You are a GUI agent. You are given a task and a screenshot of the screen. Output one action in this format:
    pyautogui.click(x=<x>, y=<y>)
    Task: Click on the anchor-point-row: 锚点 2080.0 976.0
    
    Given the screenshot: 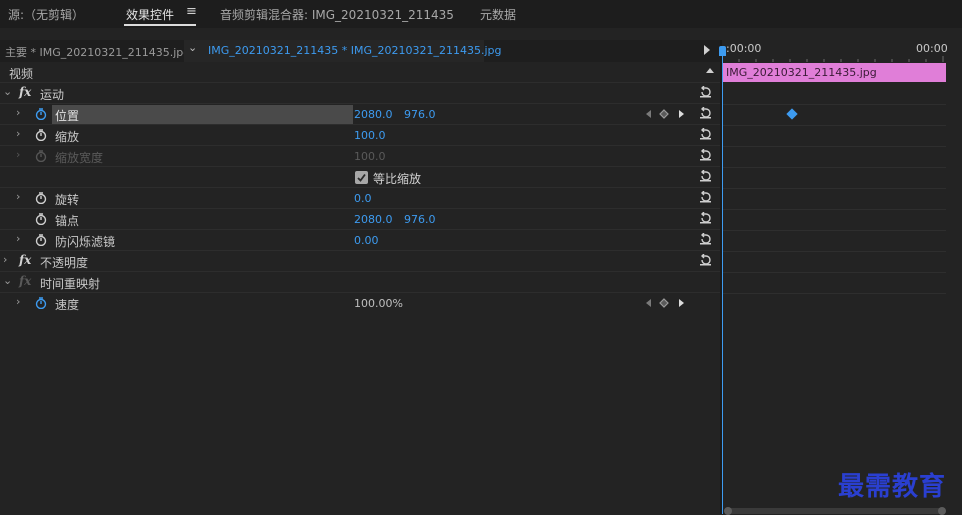 What is the action you would take?
    pyautogui.click(x=360, y=219)
    